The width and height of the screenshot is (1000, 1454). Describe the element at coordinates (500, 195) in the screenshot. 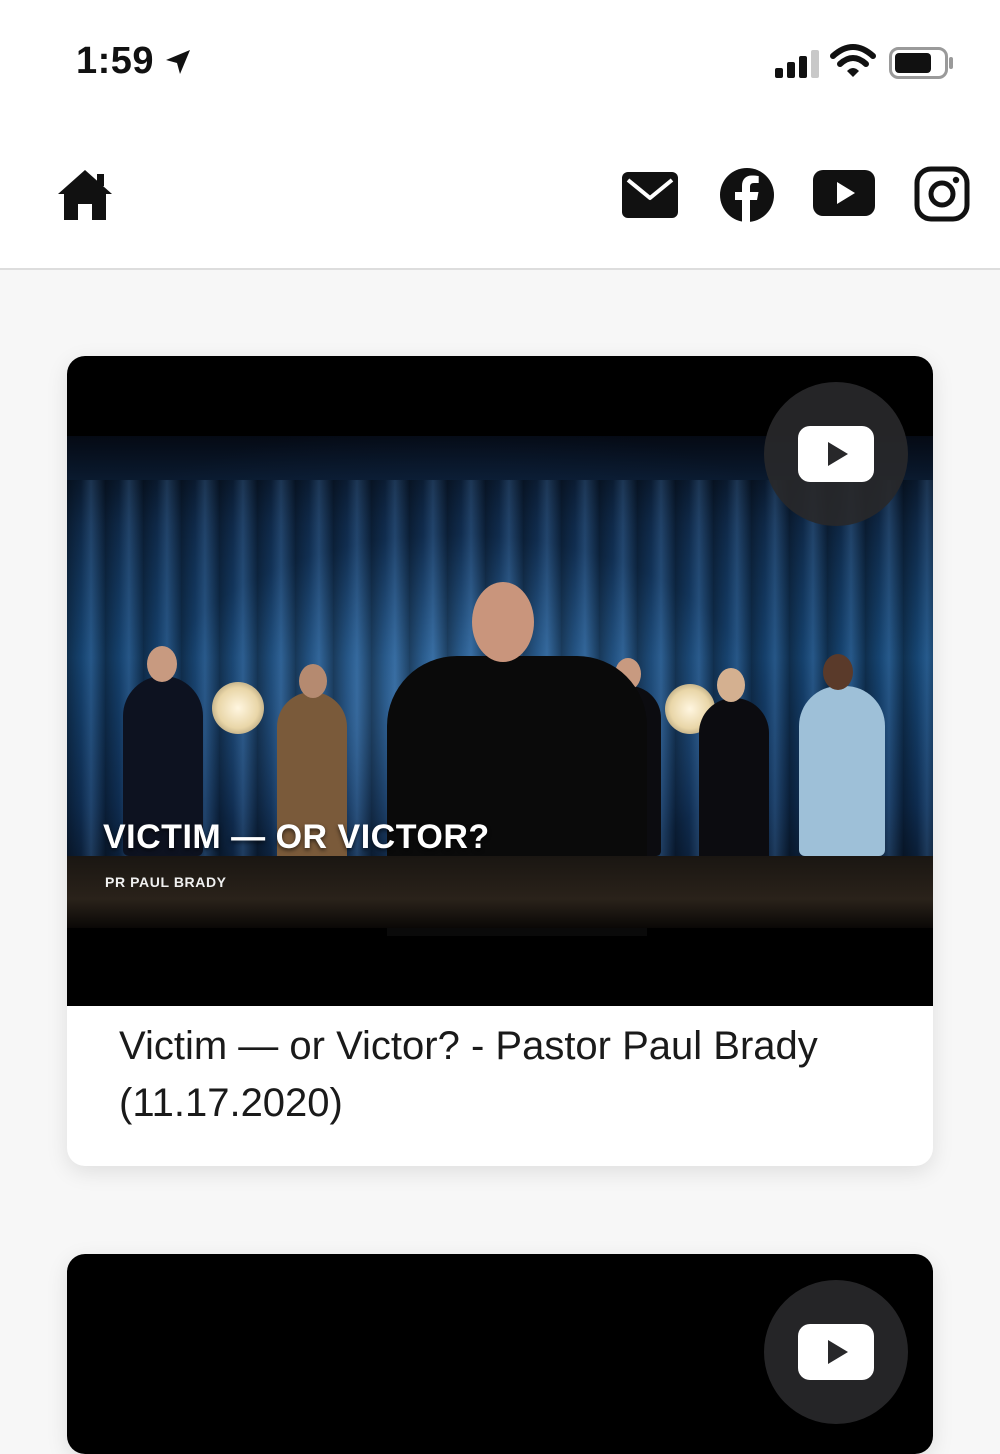

I see `top-nav-bar` at that location.